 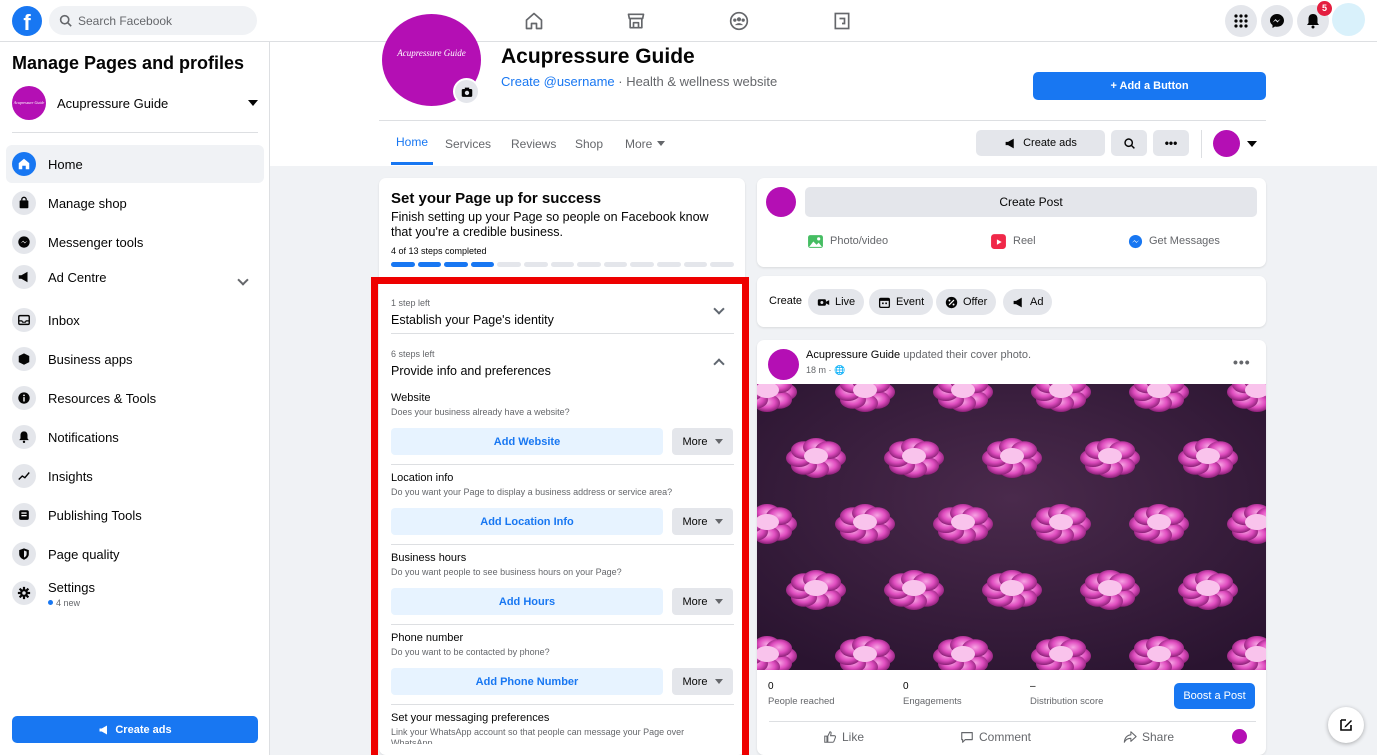 What do you see at coordinates (1028, 302) in the screenshot?
I see `ad-chip: Ad` at bounding box center [1028, 302].